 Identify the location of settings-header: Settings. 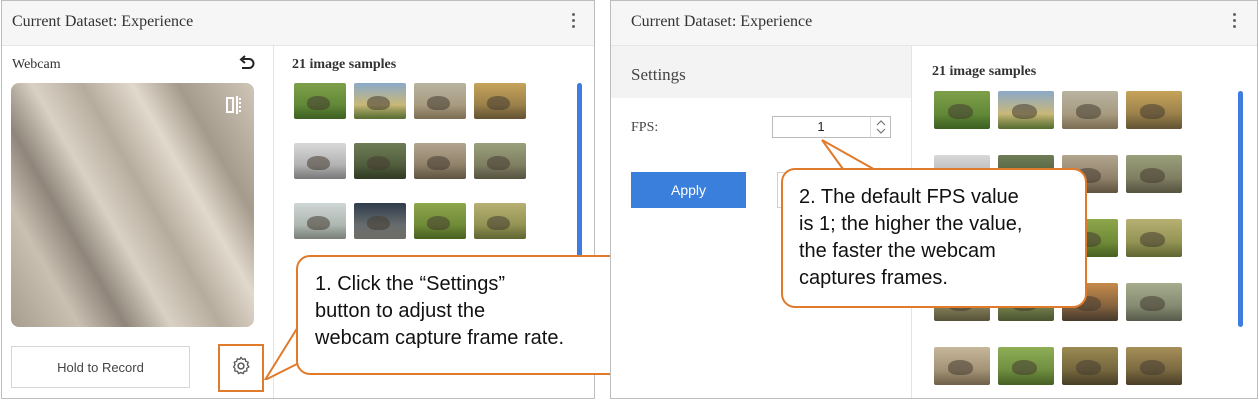
(761, 72).